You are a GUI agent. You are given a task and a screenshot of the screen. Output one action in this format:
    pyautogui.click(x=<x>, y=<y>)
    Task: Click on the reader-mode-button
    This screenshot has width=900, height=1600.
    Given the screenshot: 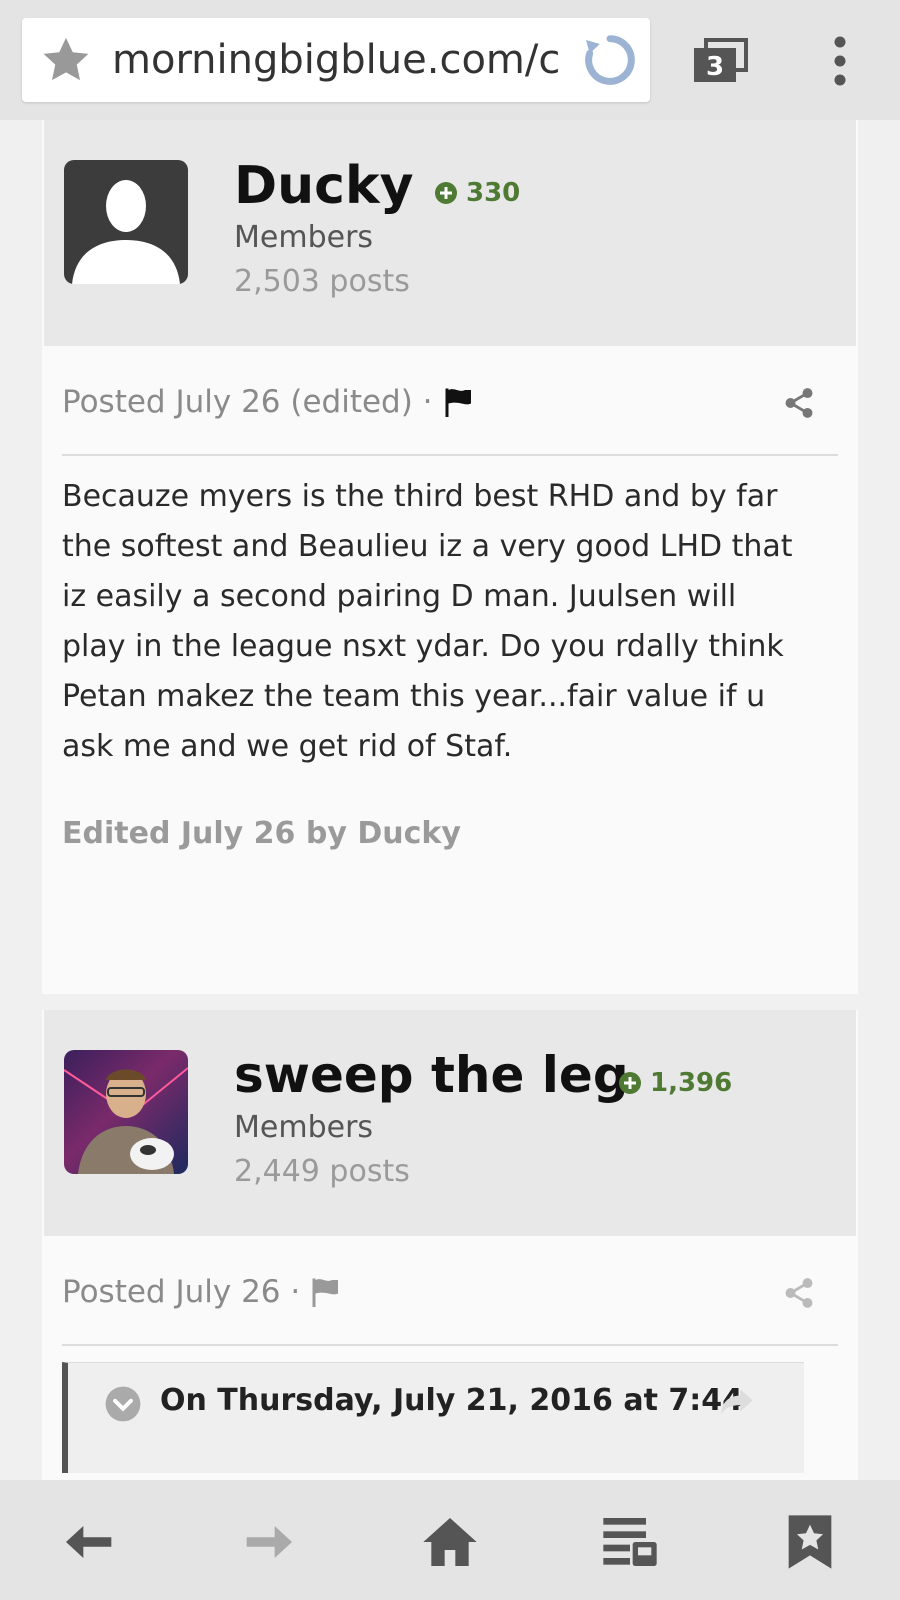 What is the action you would take?
    pyautogui.click(x=630, y=1542)
    